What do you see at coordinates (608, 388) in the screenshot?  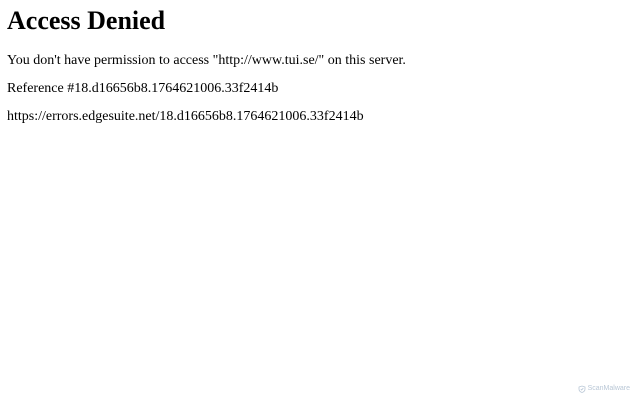 I see `watermark-label: ScanMalware` at bounding box center [608, 388].